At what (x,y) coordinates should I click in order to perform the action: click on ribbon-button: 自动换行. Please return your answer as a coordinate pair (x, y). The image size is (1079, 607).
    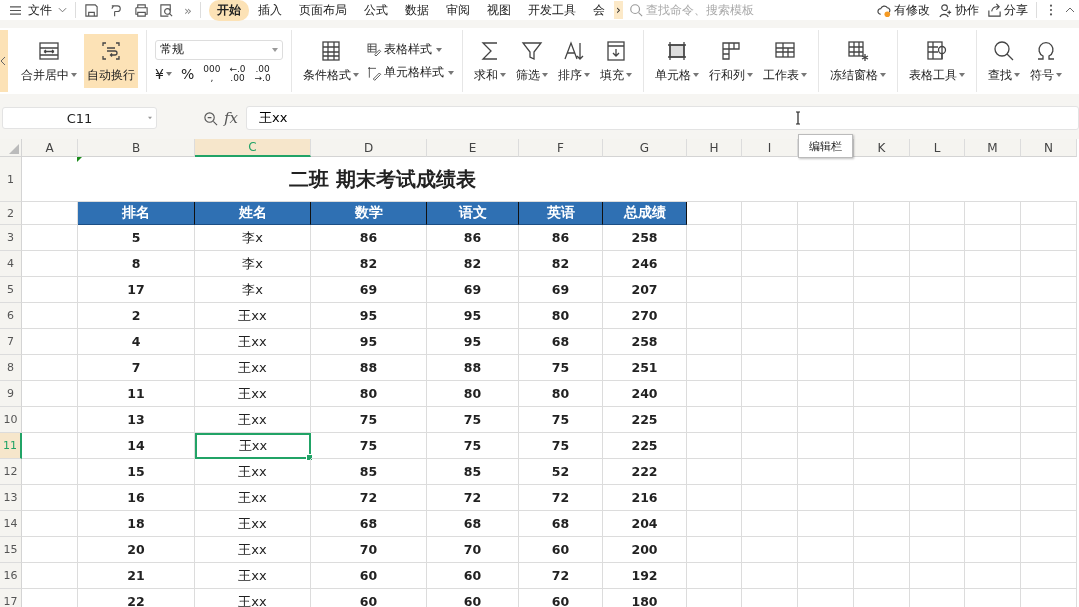
    Looking at the image, I should click on (111, 61).